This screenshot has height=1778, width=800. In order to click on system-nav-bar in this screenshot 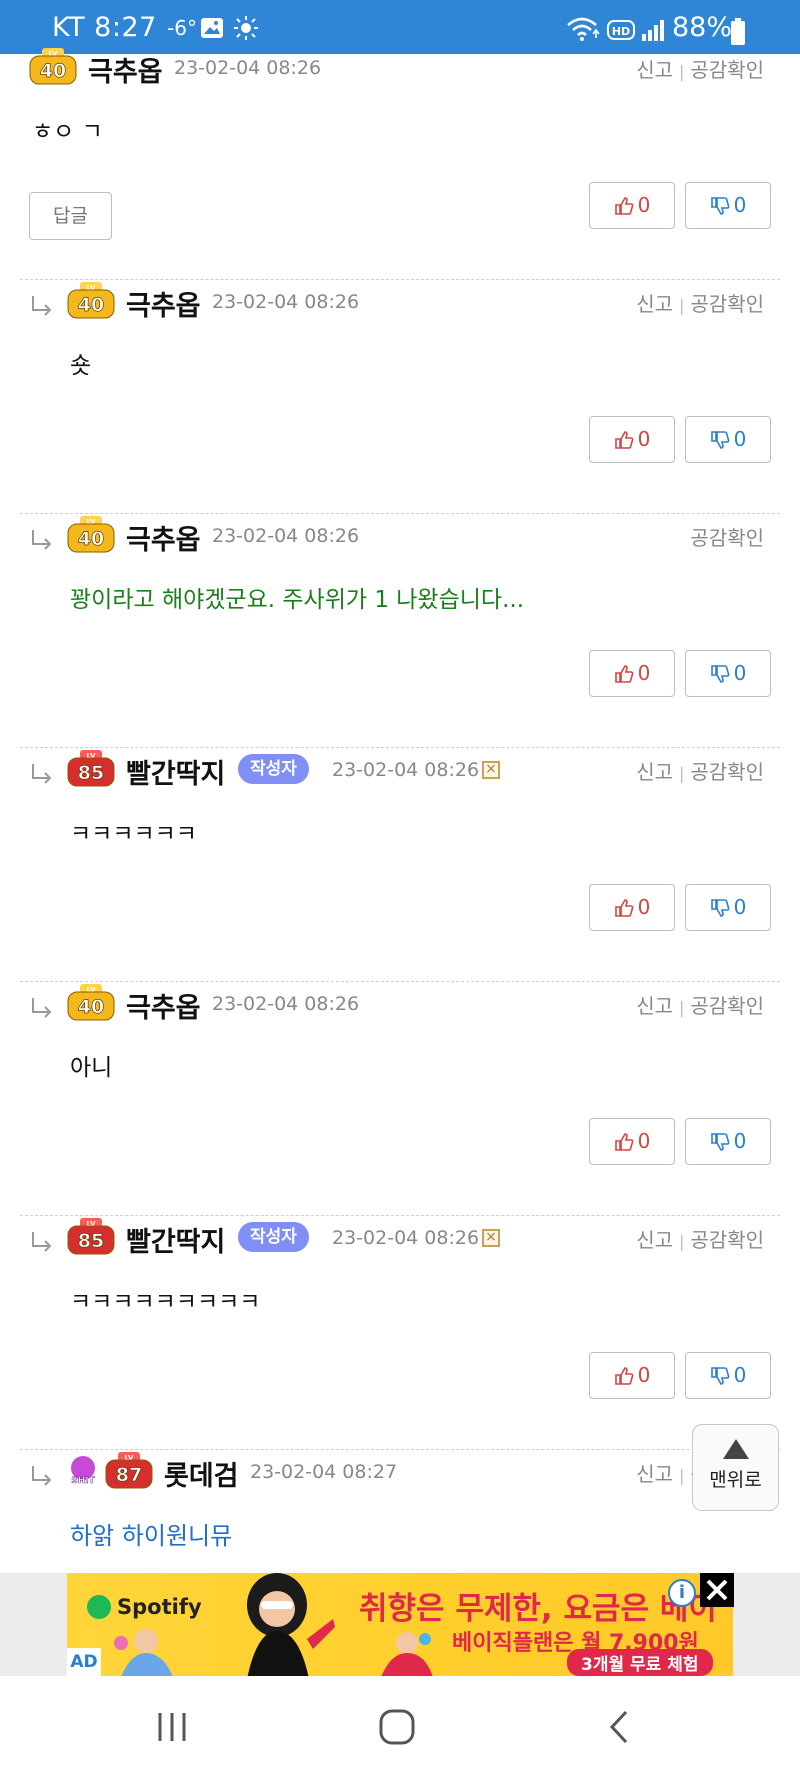, I will do `click(400, 1727)`.